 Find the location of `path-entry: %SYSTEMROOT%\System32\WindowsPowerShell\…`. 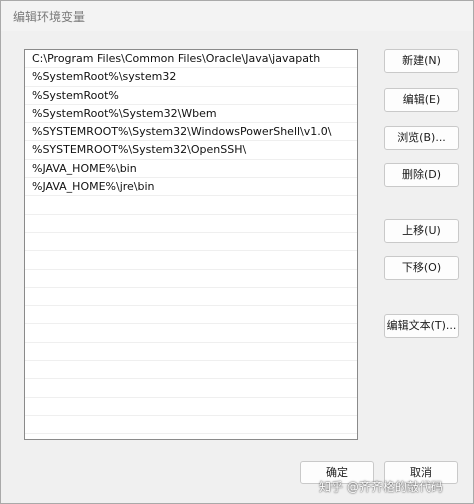

path-entry: %SYSTEMROOT%\System32\WindowsPowerShell\… is located at coordinates (191, 132).